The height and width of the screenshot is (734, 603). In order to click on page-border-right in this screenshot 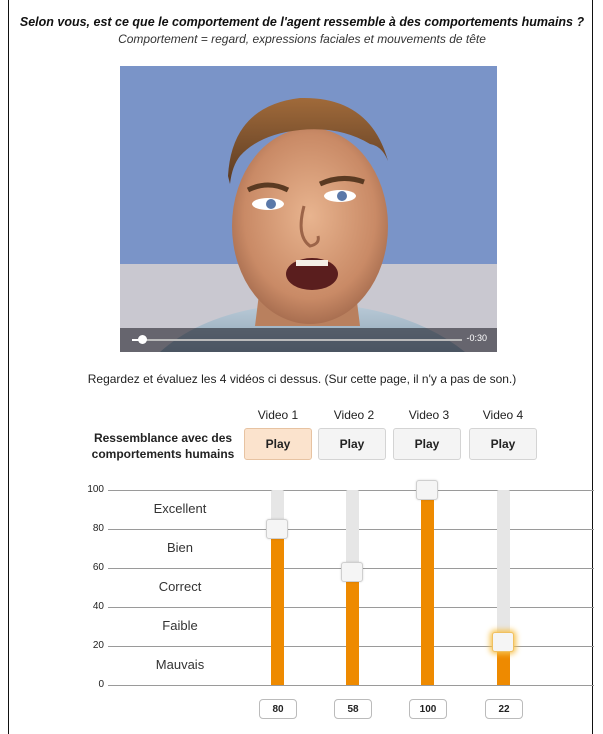, I will do `click(592, 367)`.